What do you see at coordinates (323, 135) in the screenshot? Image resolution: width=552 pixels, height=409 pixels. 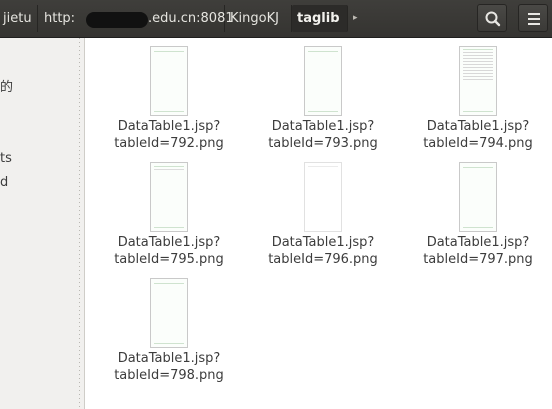 I see `file-name: DataTable1.jsp? tableId=793.png` at bounding box center [323, 135].